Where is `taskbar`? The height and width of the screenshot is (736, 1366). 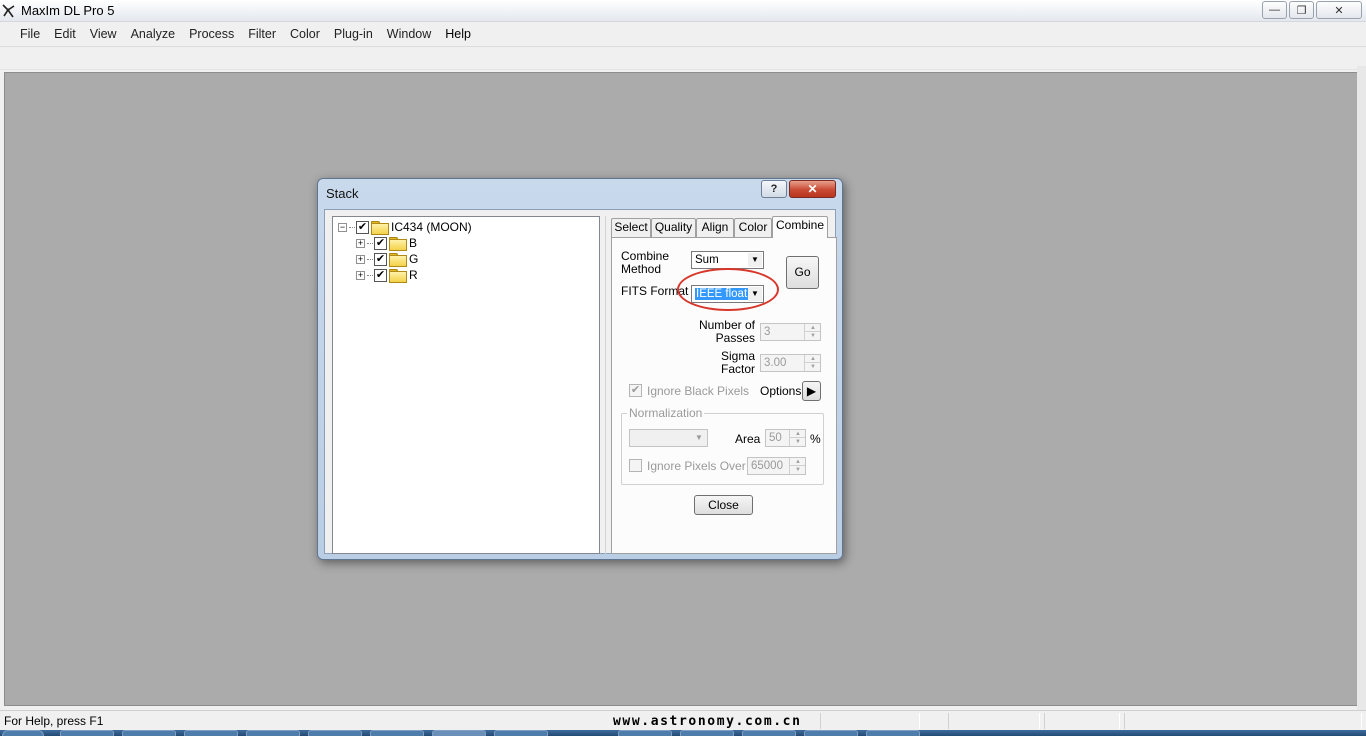 taskbar is located at coordinates (683, 733).